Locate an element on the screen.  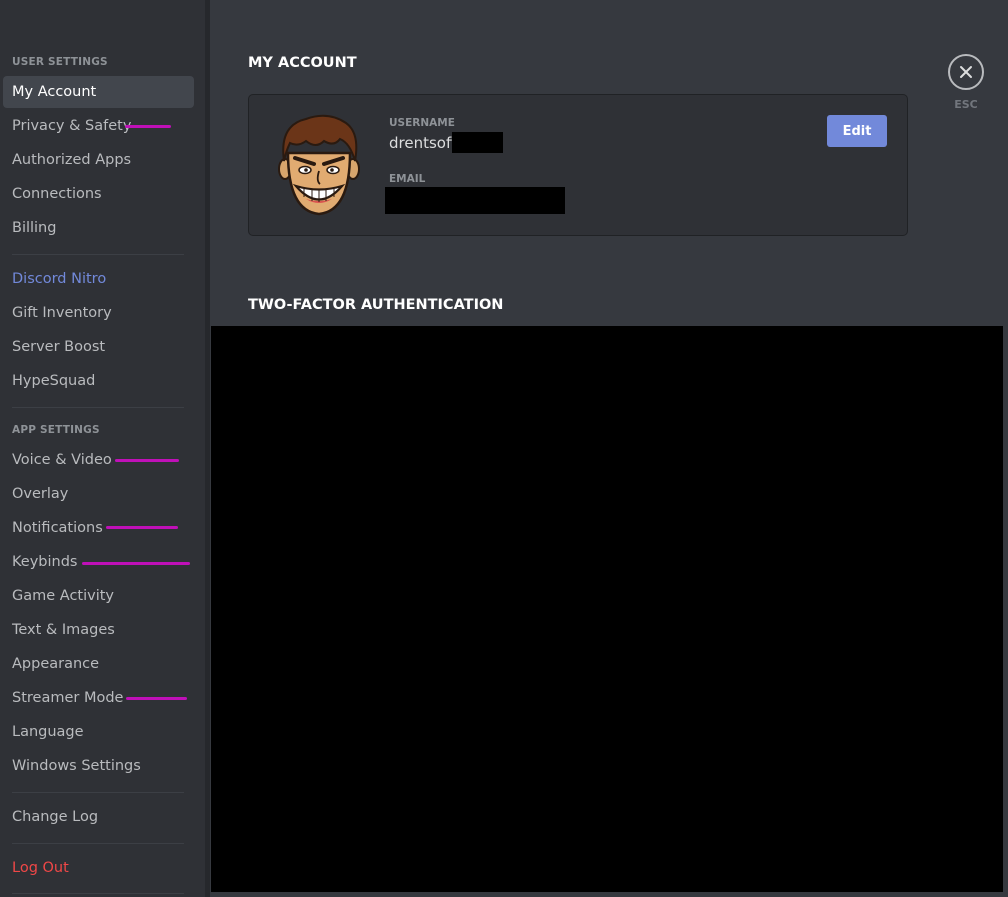
page-title: MY ACCOUNT is located at coordinates (302, 63).